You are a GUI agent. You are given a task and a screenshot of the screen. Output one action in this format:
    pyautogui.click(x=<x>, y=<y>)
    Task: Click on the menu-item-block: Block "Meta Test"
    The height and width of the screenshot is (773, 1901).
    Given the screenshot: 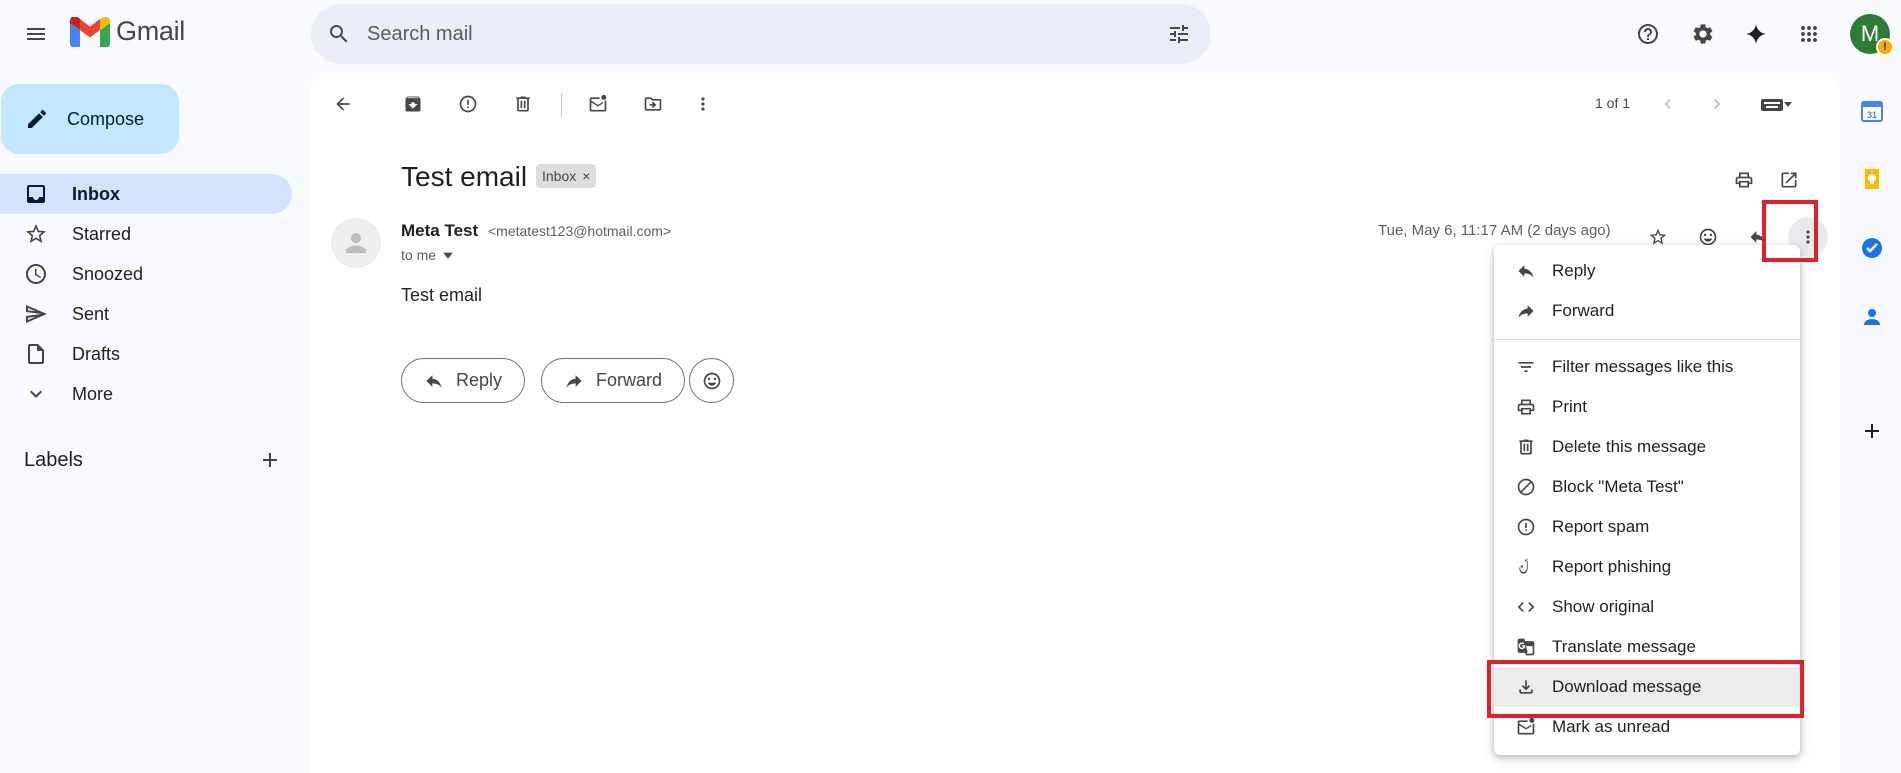 What is the action you would take?
    pyautogui.click(x=1647, y=487)
    